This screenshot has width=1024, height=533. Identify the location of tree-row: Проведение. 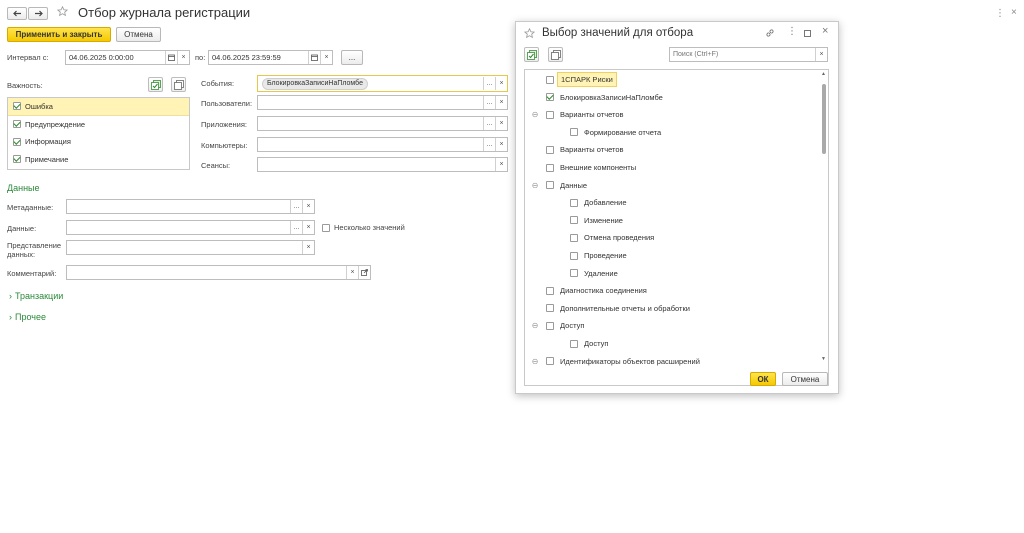
(576, 255).